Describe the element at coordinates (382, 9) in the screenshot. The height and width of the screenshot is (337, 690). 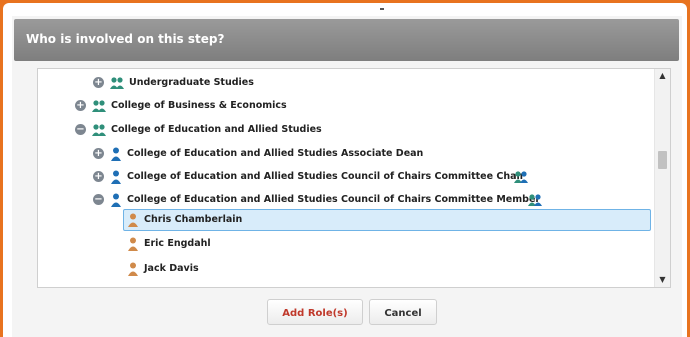
I see `drag-handle` at that location.